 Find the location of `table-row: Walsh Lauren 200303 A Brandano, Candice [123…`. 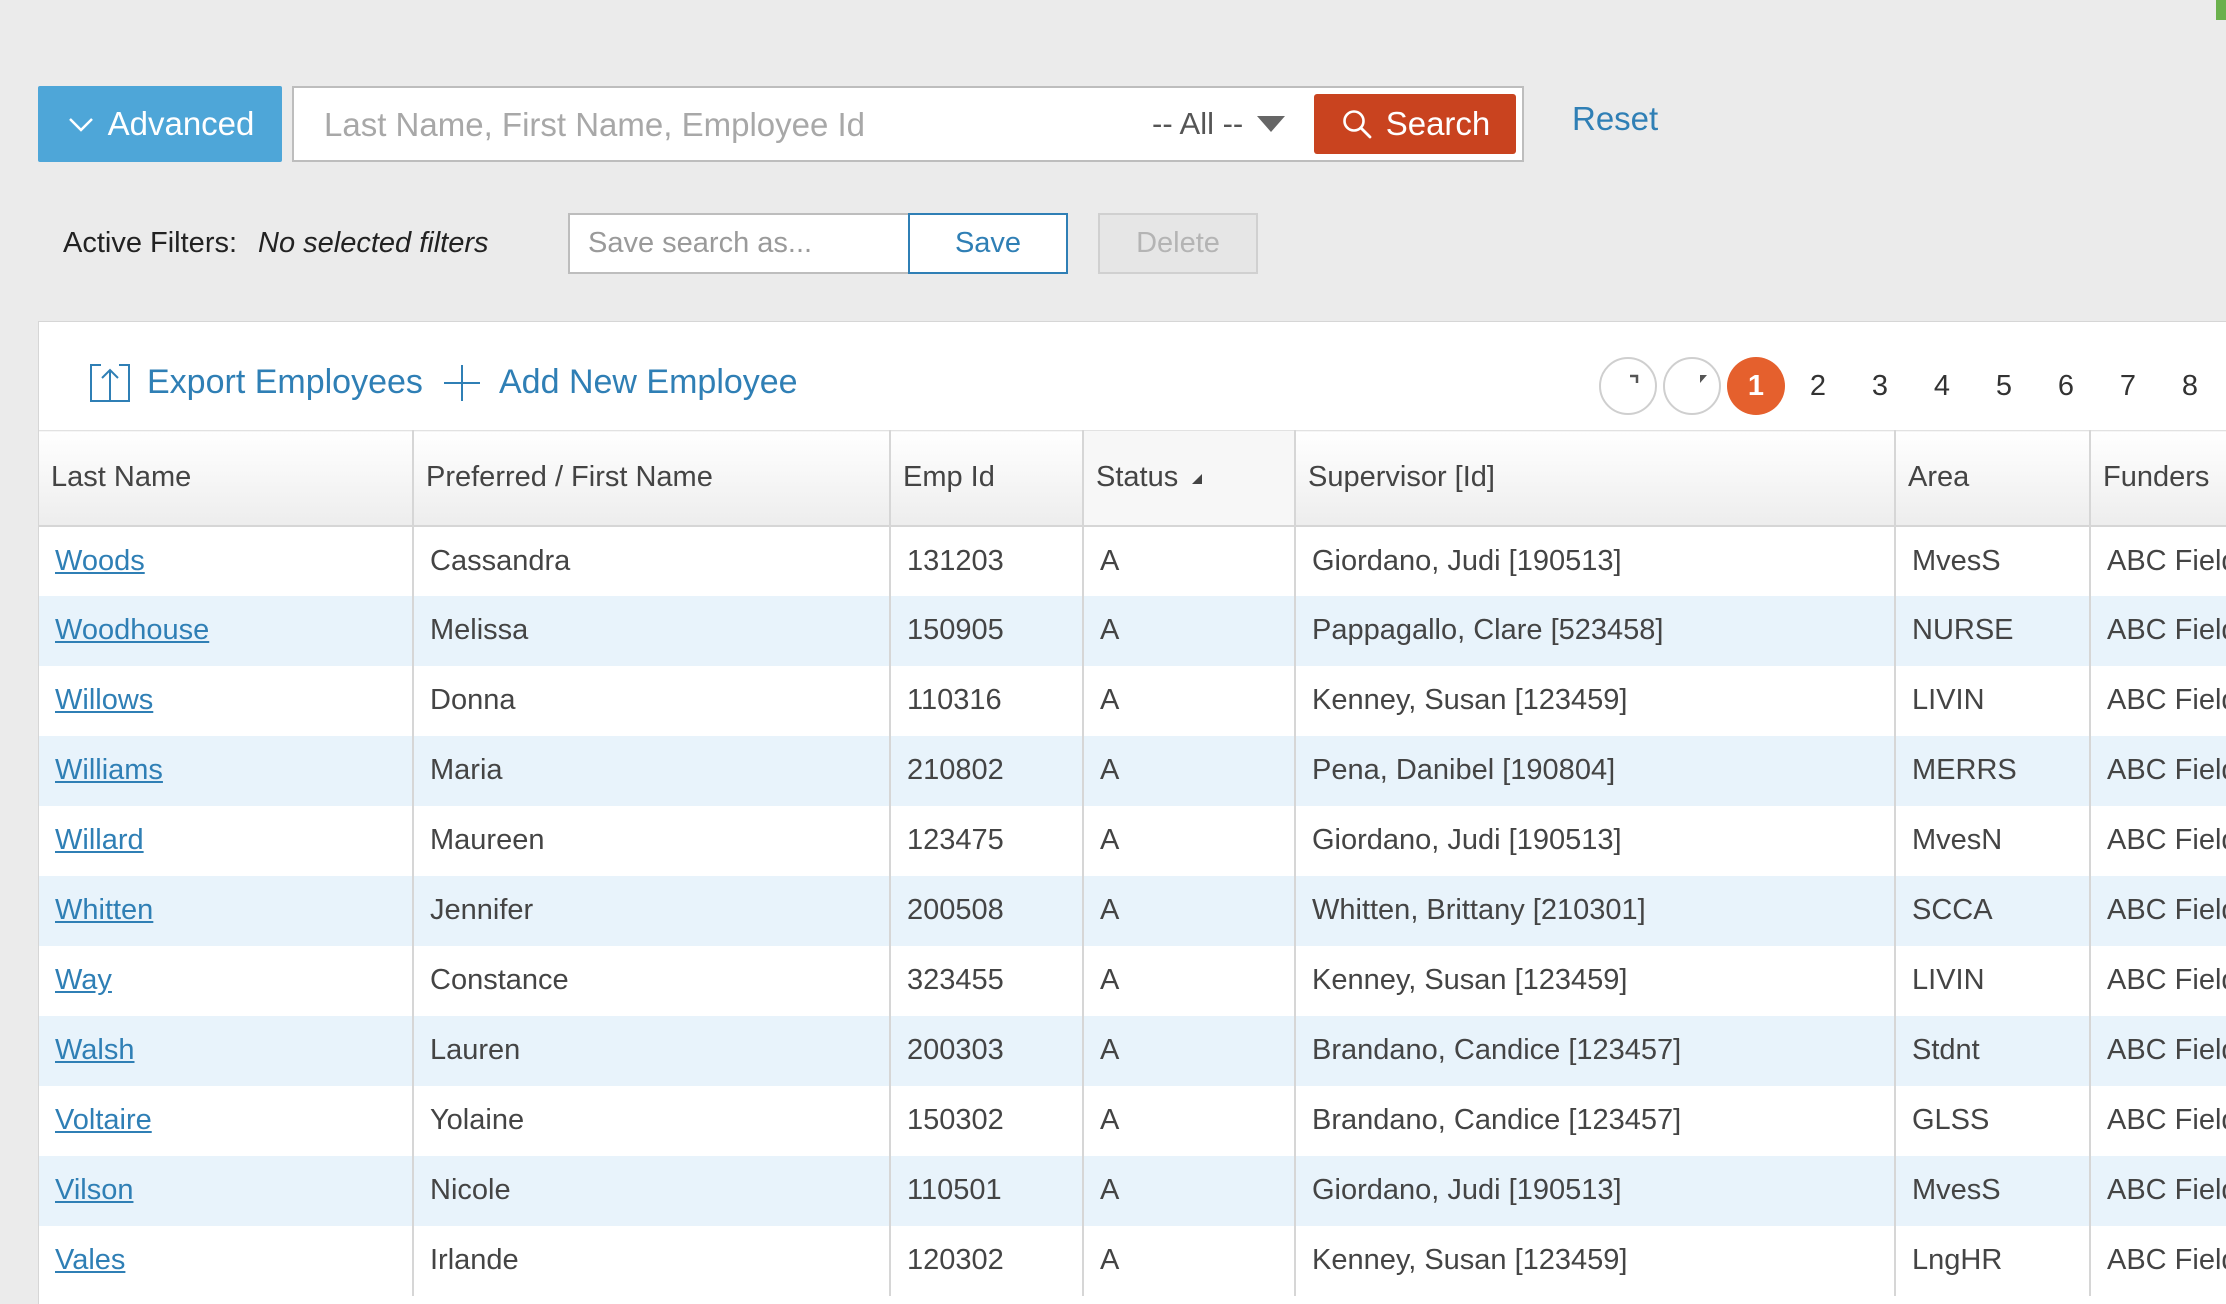

table-row: Walsh Lauren 200303 A Brandano, Candice [123… is located at coordinates (1132, 1050).